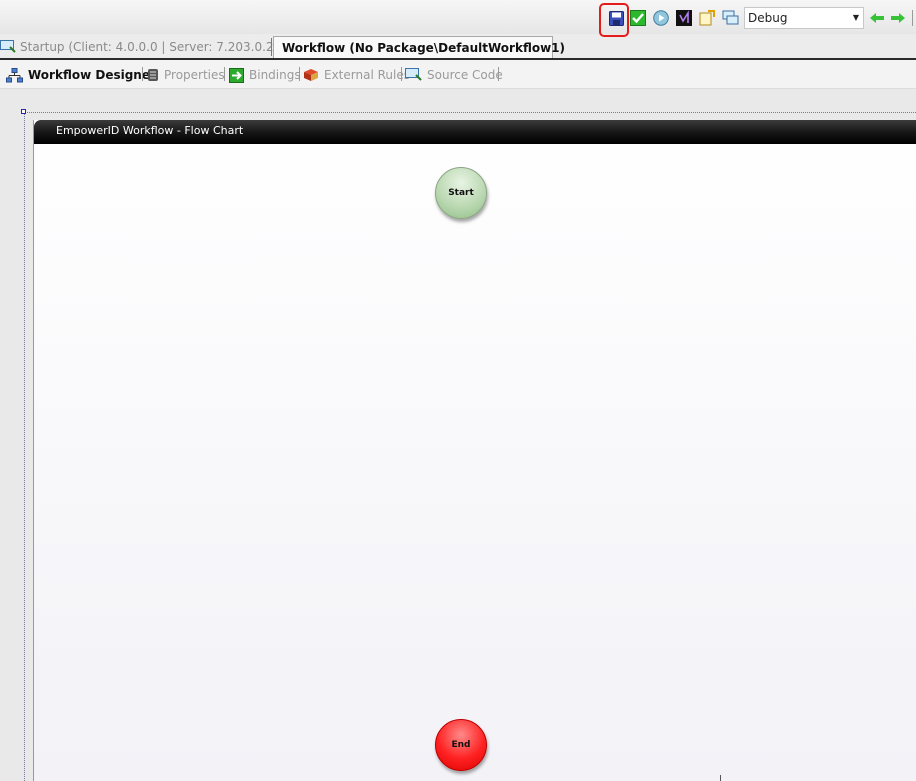 The height and width of the screenshot is (781, 916). I want to click on designer-icon, so click(14, 74).